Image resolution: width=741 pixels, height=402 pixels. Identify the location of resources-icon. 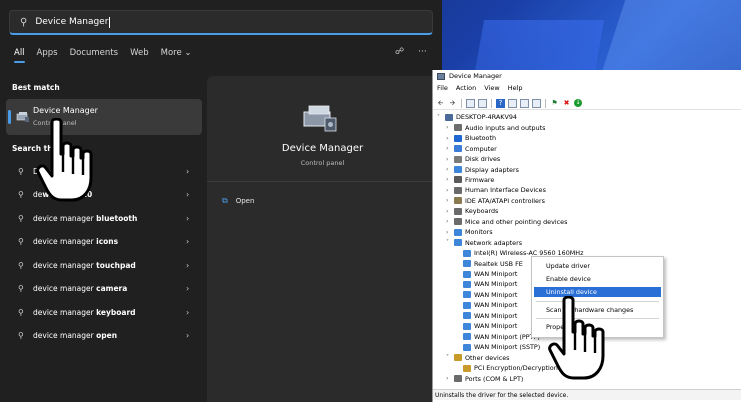
(512, 103).